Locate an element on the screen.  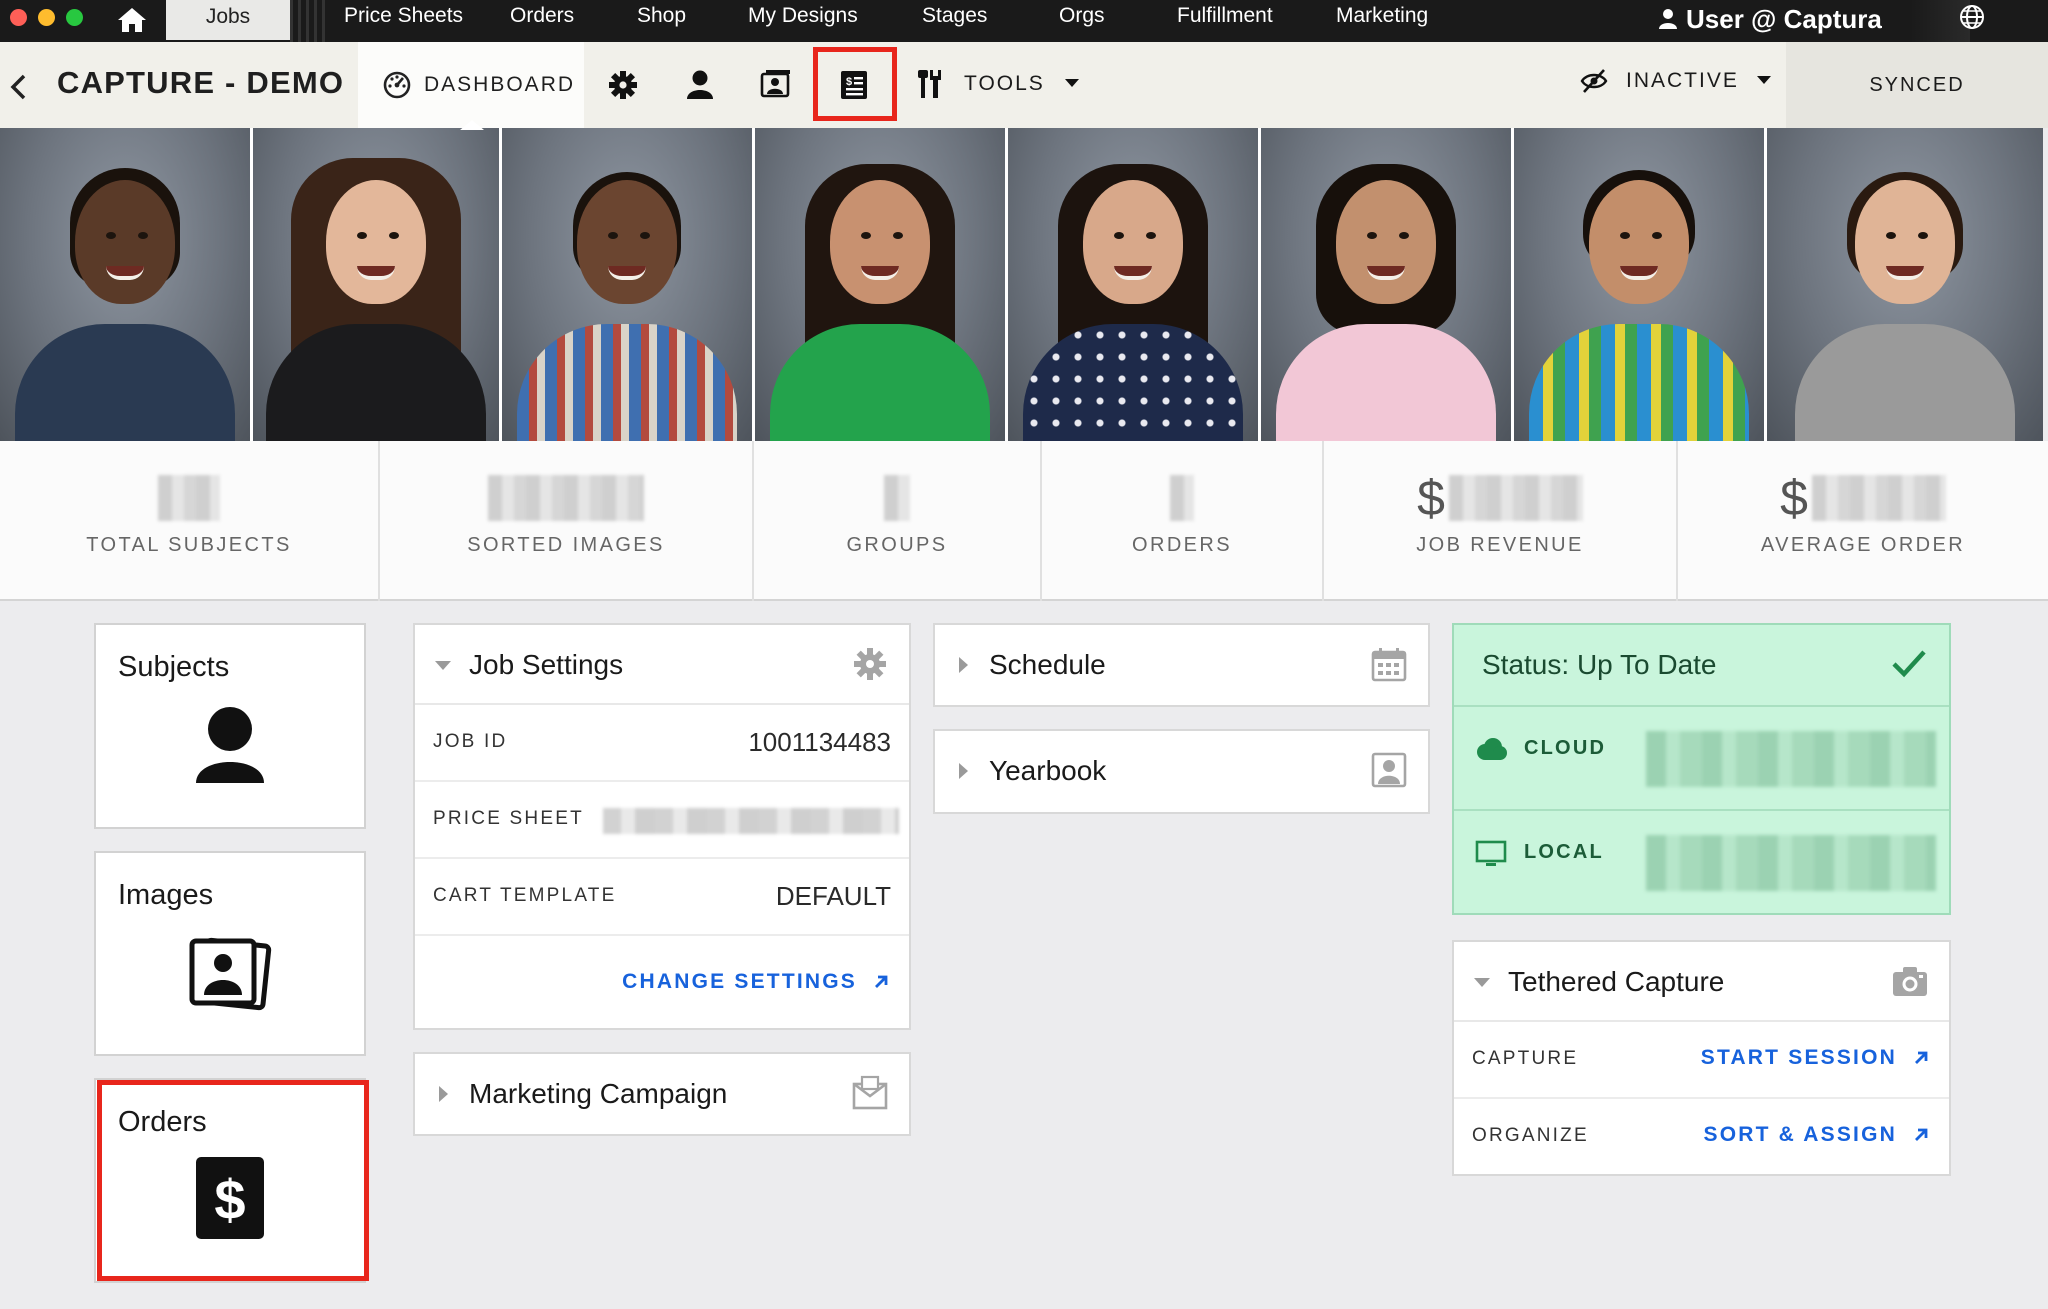
orders-highlight is located at coordinates (233, 1180).